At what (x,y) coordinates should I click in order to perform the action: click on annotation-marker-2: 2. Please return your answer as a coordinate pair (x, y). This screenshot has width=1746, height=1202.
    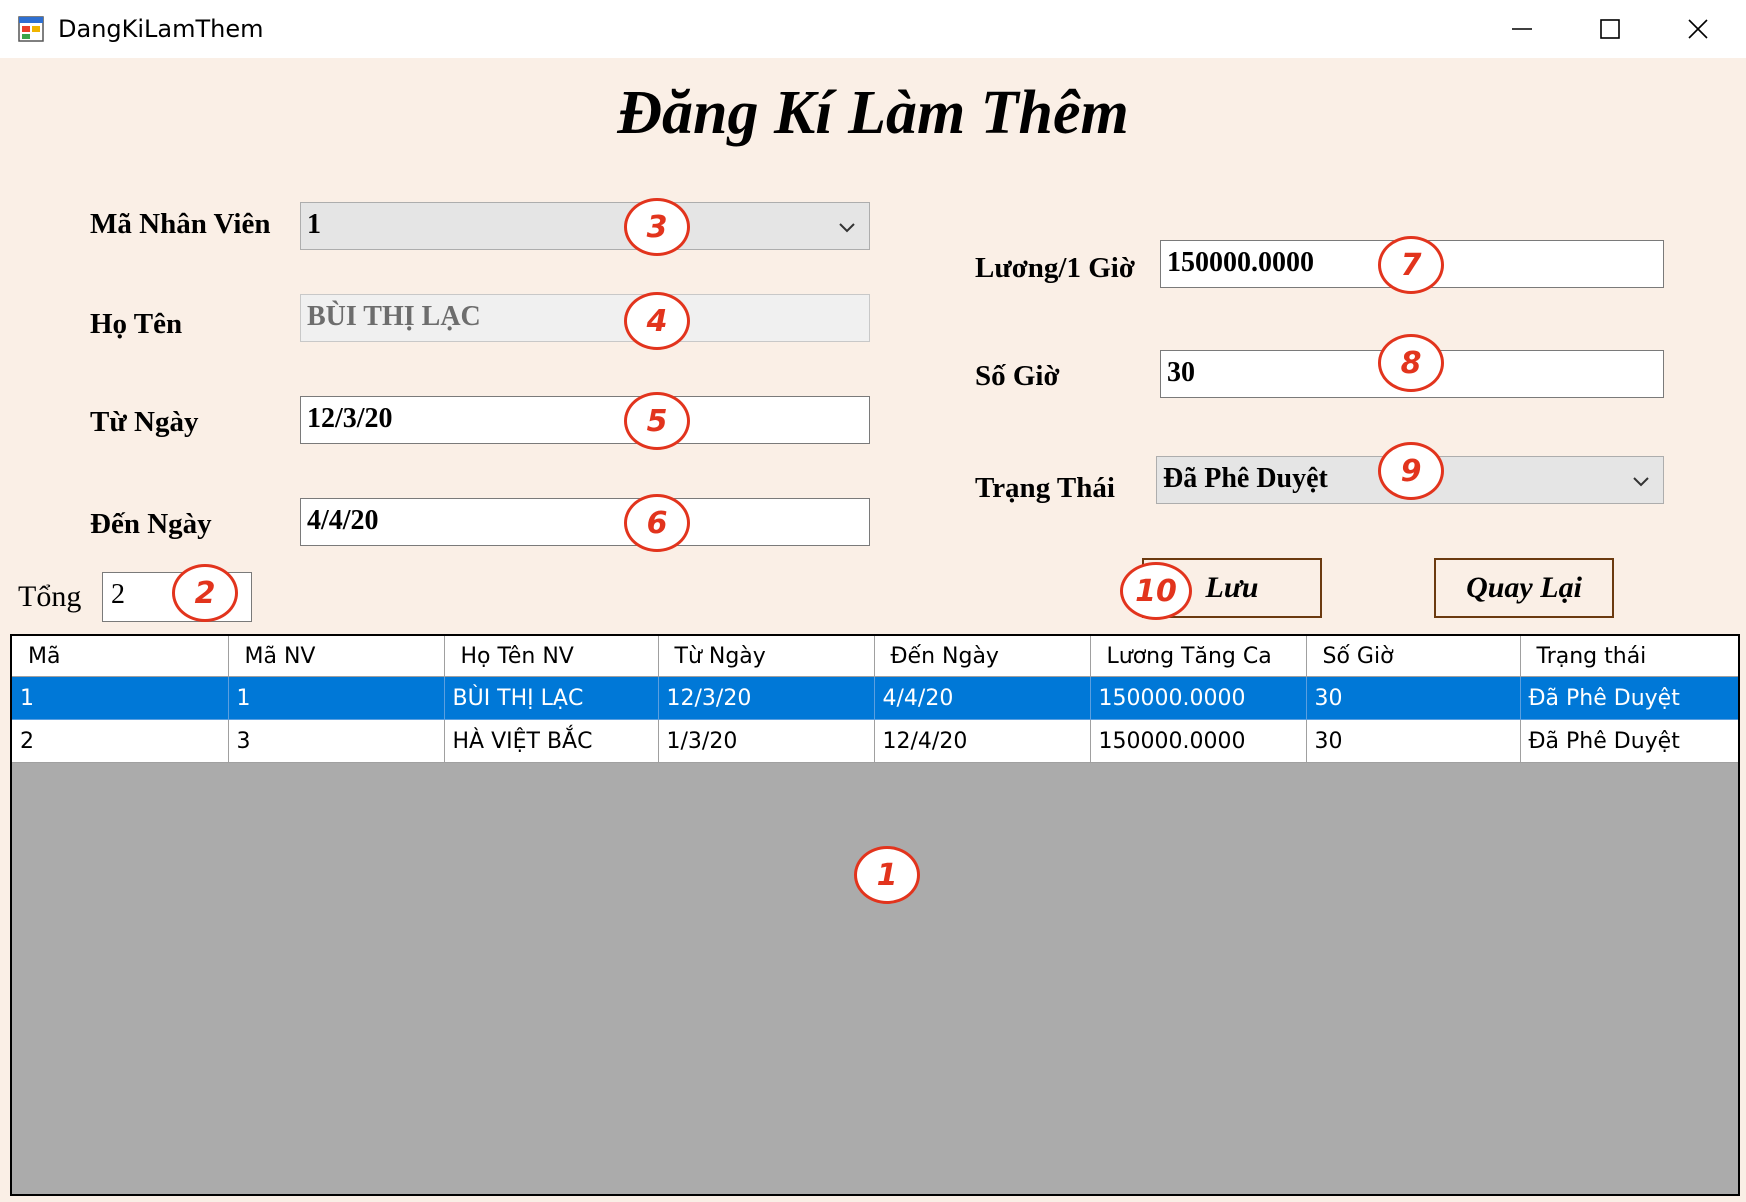
    Looking at the image, I should click on (205, 593).